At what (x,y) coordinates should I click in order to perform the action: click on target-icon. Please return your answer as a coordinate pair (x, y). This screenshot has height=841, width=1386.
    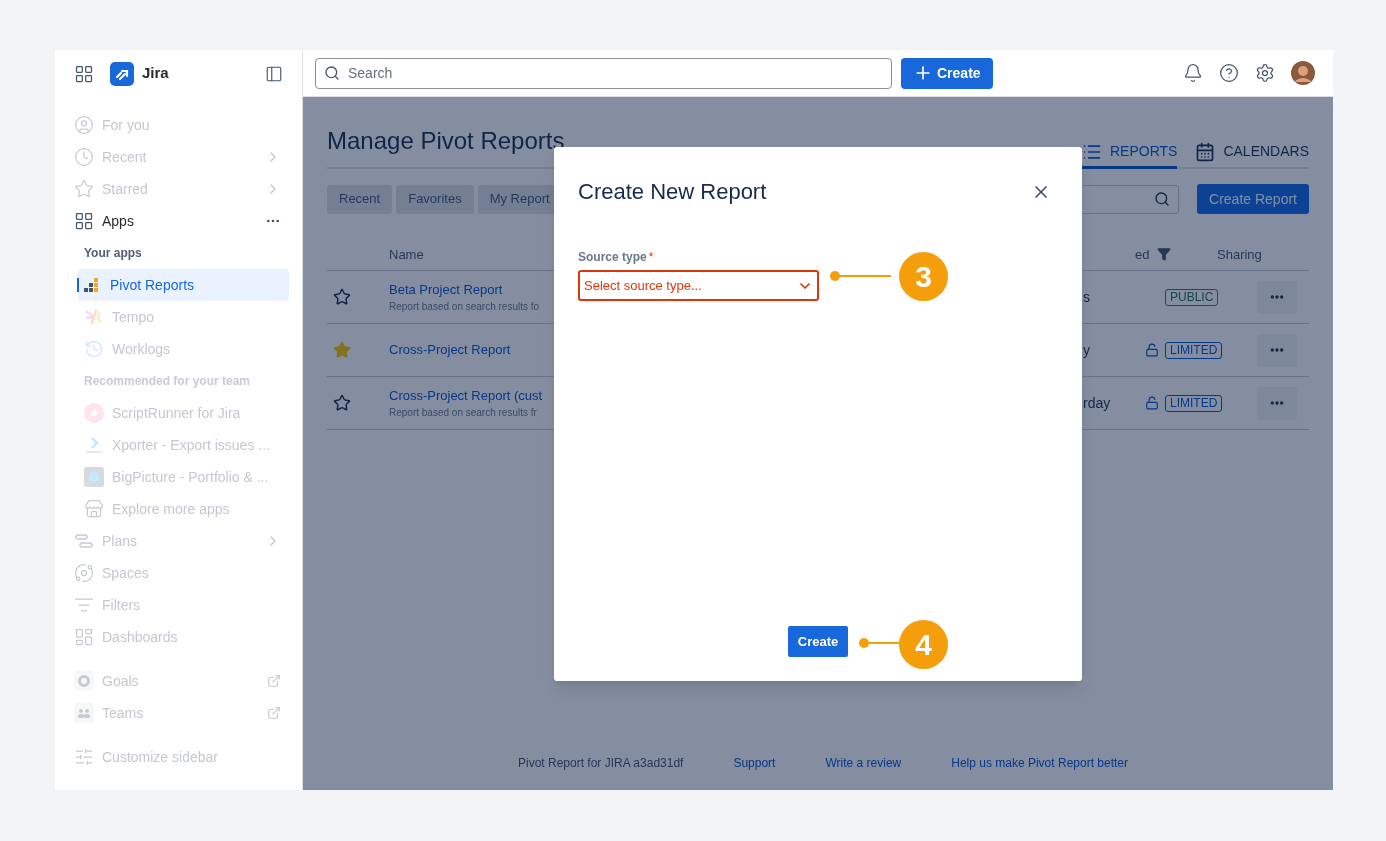
    Looking at the image, I should click on (84, 681).